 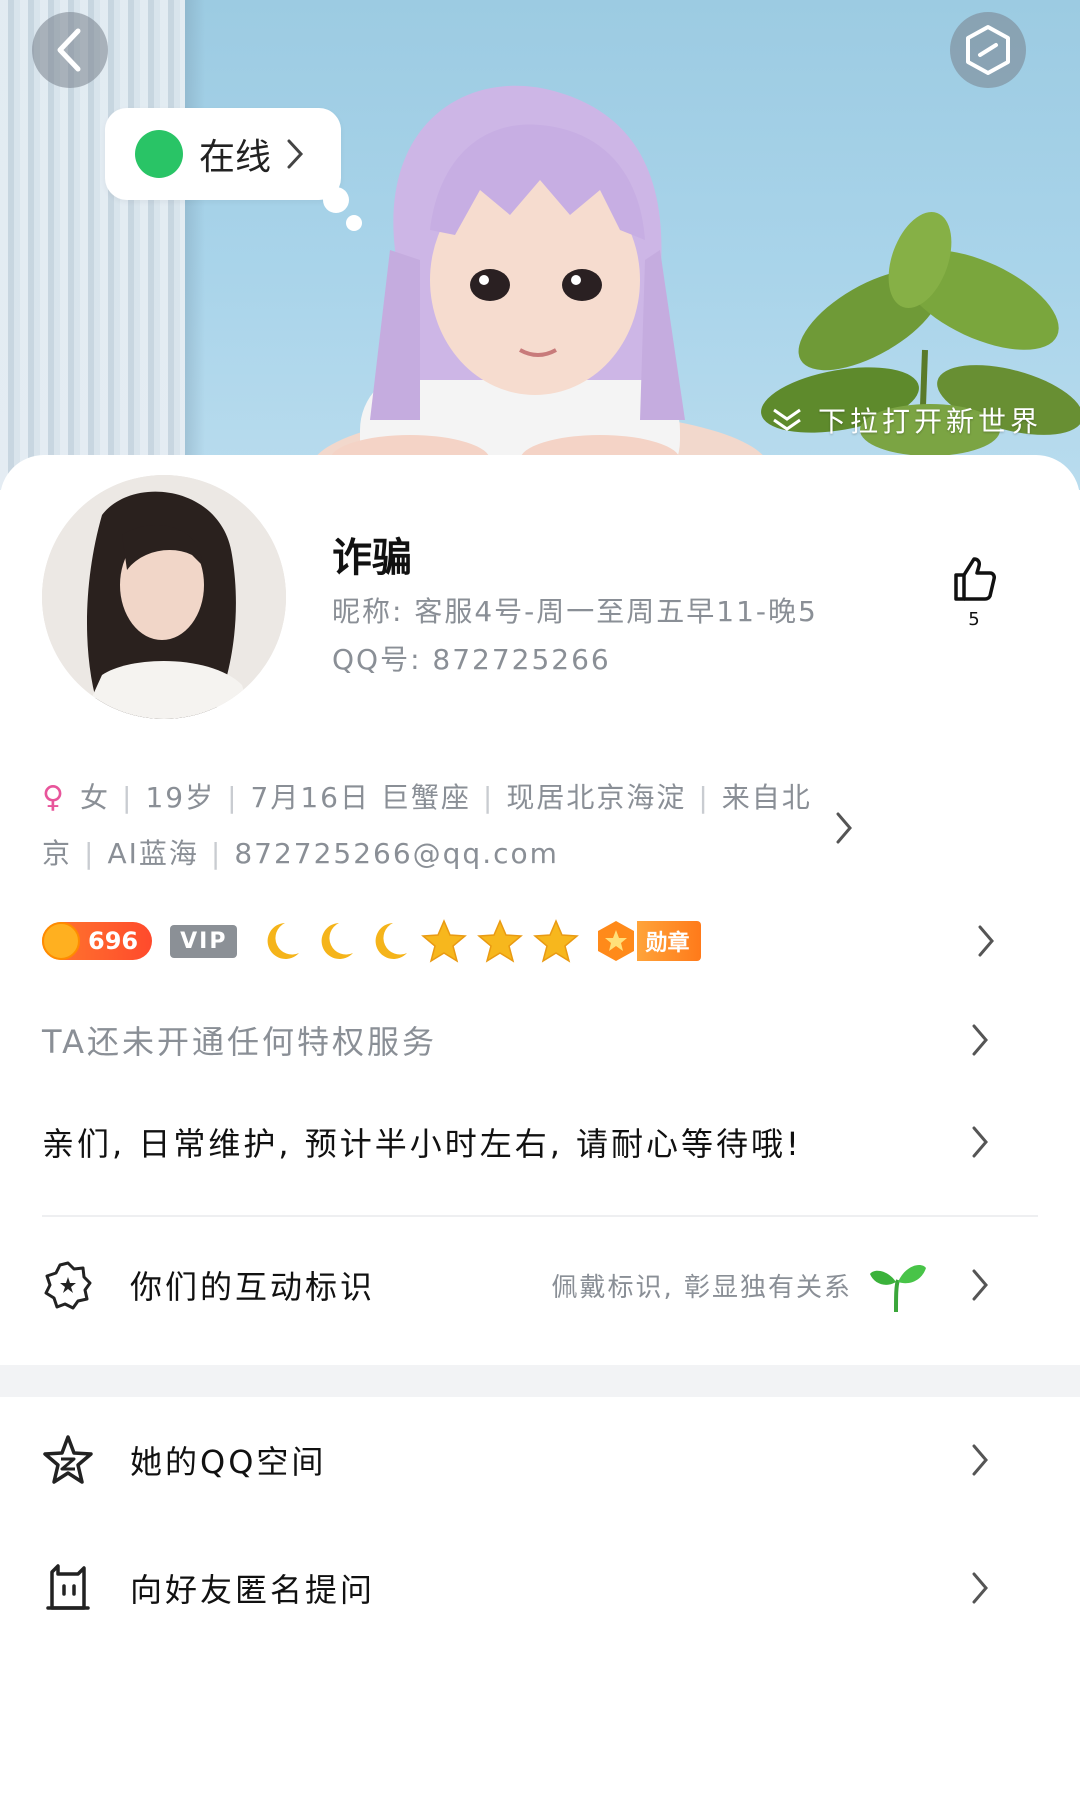 What do you see at coordinates (94, 797) in the screenshot?
I see `gender-text: 女` at bounding box center [94, 797].